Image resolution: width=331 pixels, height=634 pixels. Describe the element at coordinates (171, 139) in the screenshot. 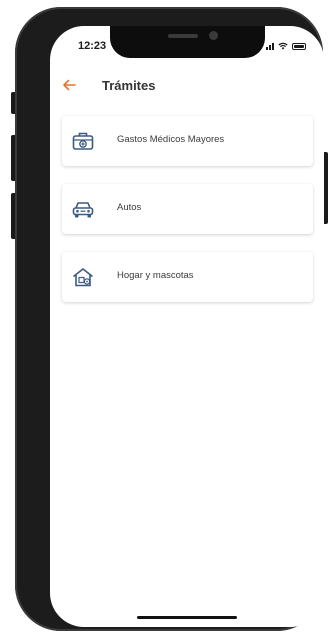

I see `card-label: Gastos Médicos Mayores` at that location.